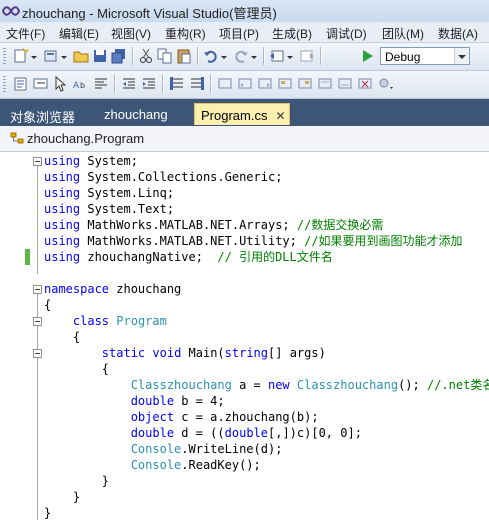  What do you see at coordinates (307, 56) in the screenshot?
I see `navigate-forward-icon` at bounding box center [307, 56].